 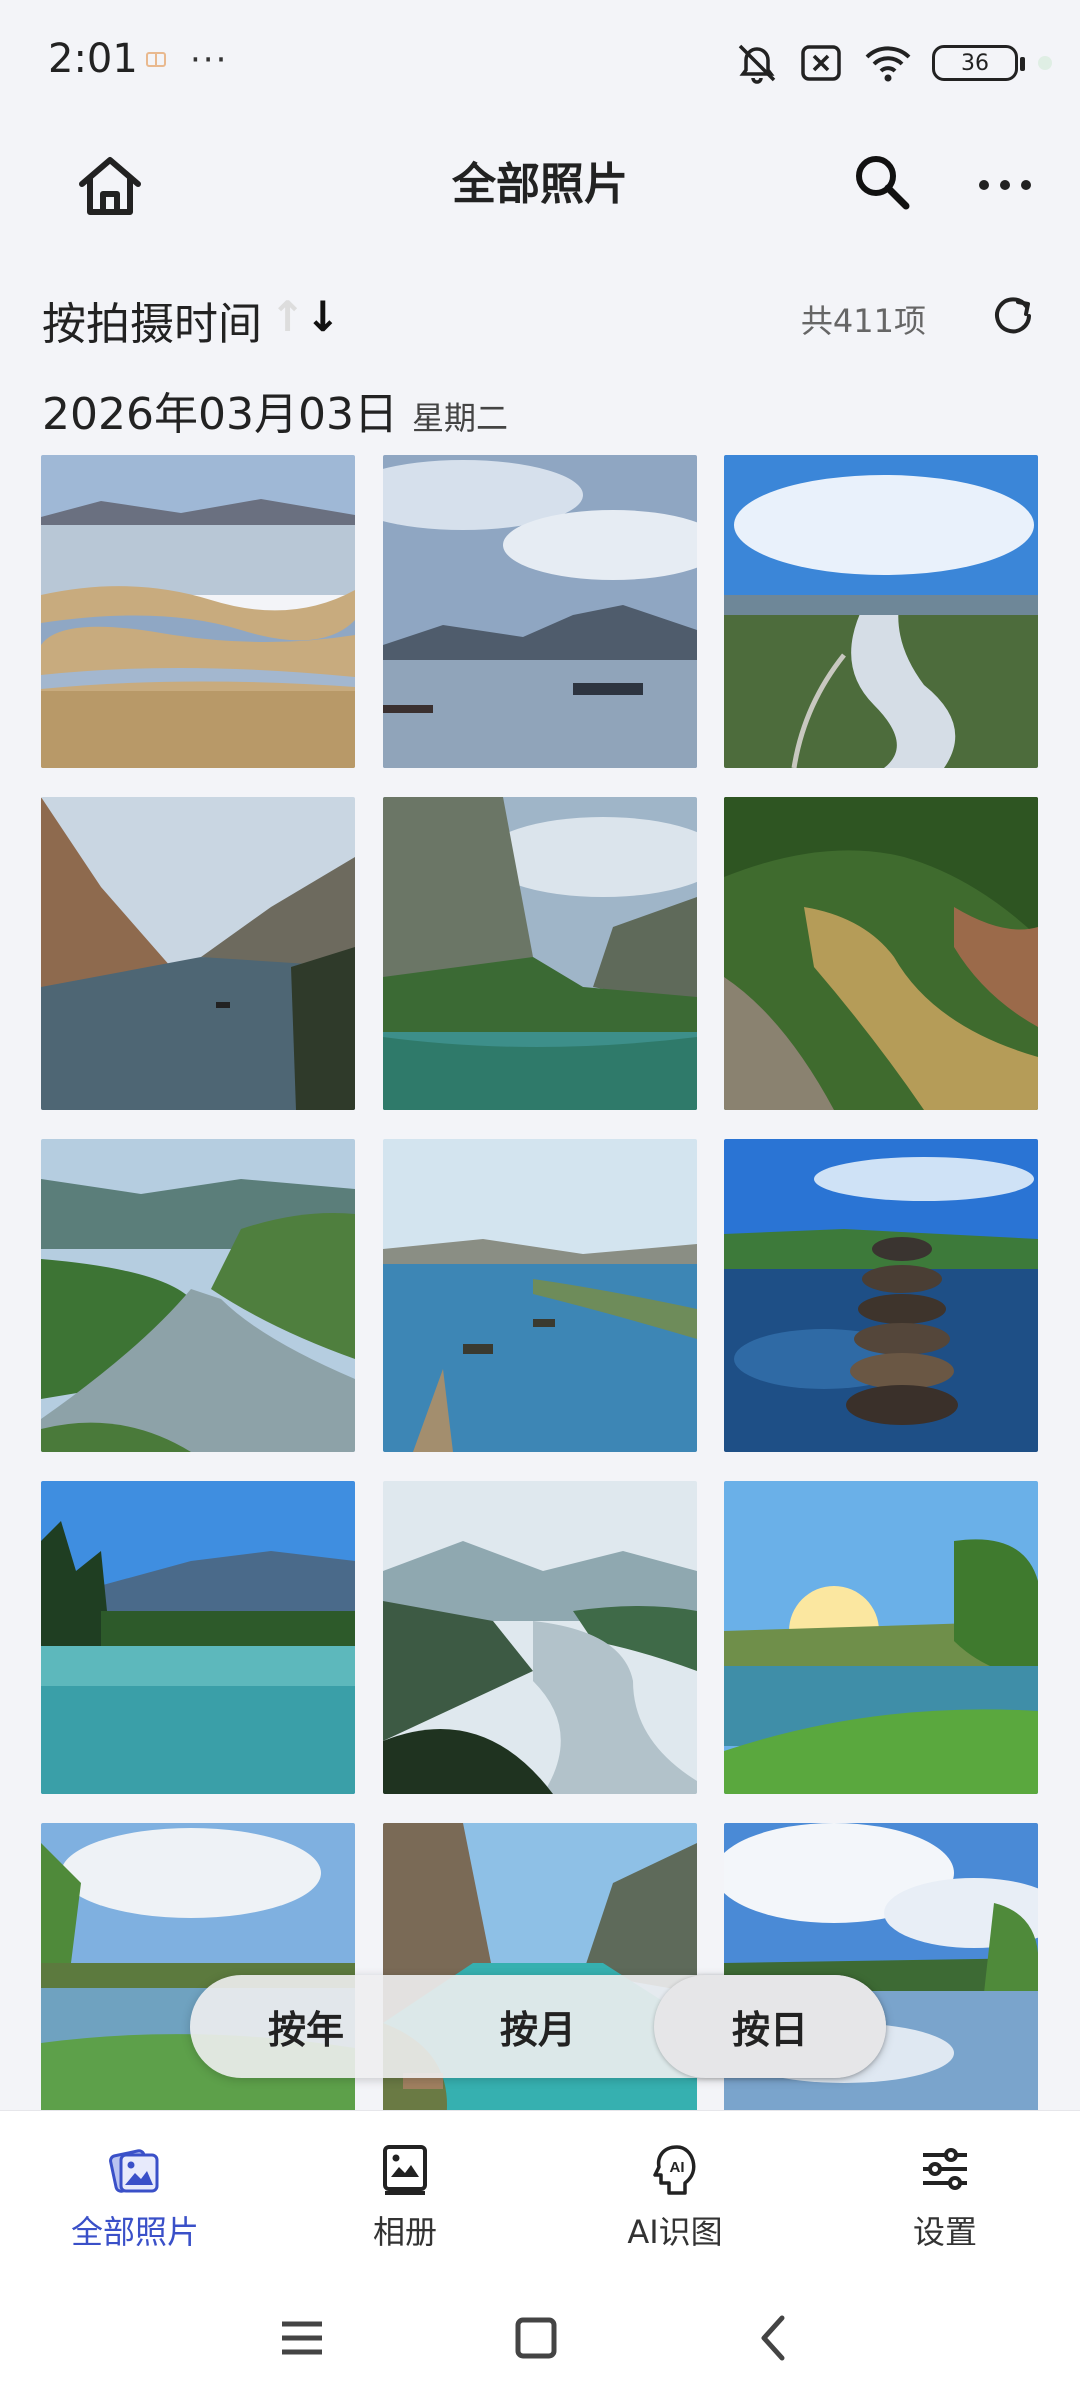 I want to click on bottom-nav: 全部照片 相册 AI AI识图 设置, so click(x=540, y=2190).